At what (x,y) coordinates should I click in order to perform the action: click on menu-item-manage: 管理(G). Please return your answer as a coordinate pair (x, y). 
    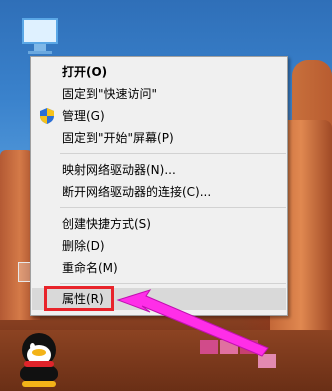
    Looking at the image, I should click on (159, 116).